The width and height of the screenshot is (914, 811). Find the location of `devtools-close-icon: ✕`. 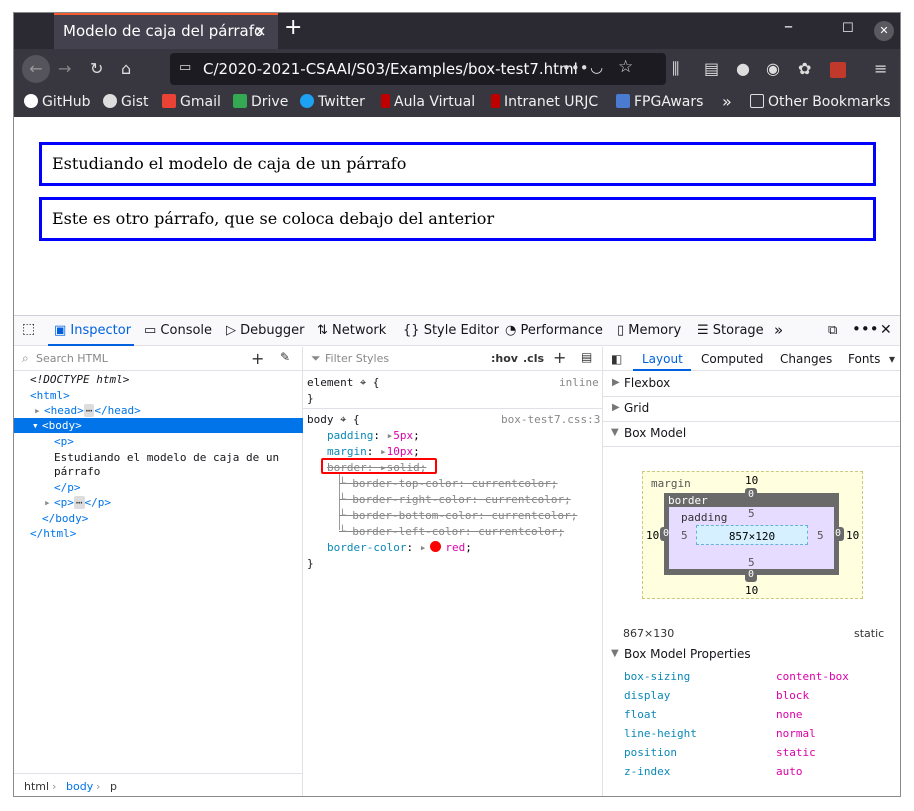

devtools-close-icon: ✕ is located at coordinates (886, 330).